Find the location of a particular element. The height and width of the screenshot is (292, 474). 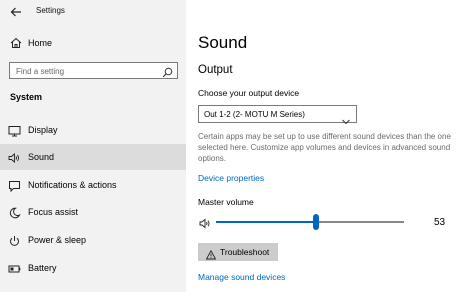

search-box is located at coordinates (93, 70).